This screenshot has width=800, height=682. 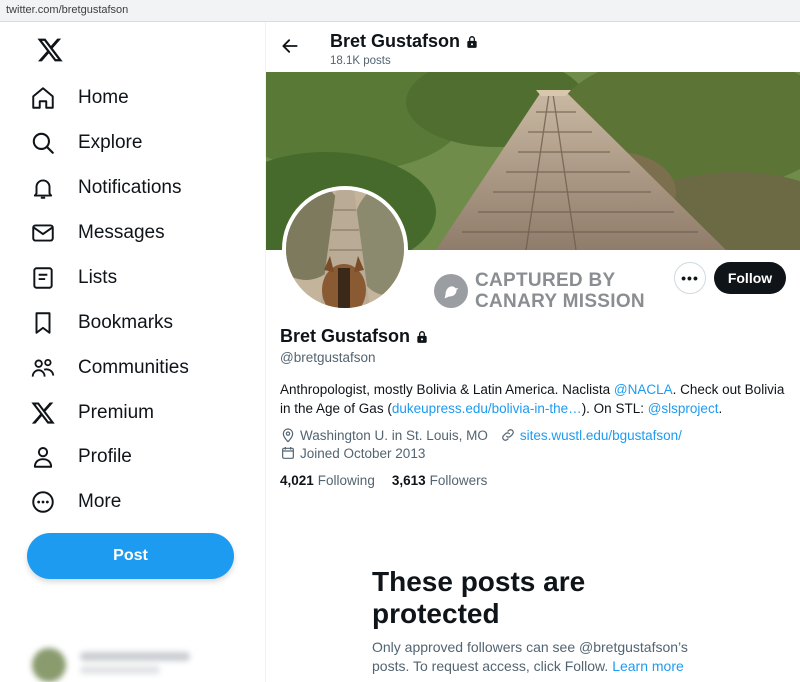 I want to click on posts-count: 18.1K posts, so click(x=360, y=61).